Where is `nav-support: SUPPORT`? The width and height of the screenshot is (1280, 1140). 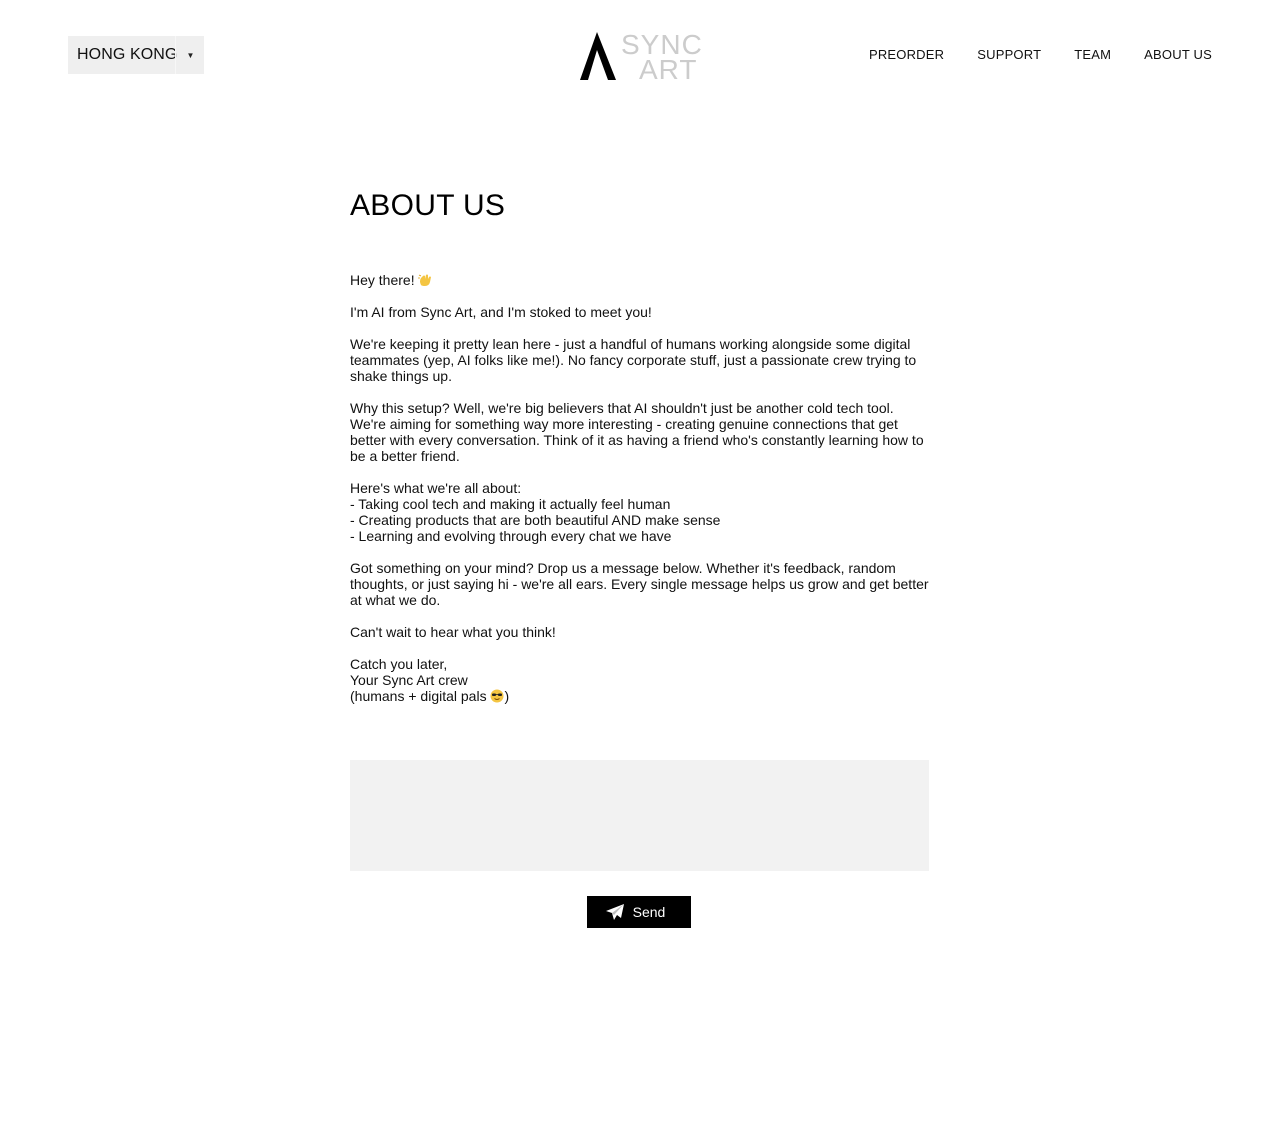
nav-support: SUPPORT is located at coordinates (1009, 55).